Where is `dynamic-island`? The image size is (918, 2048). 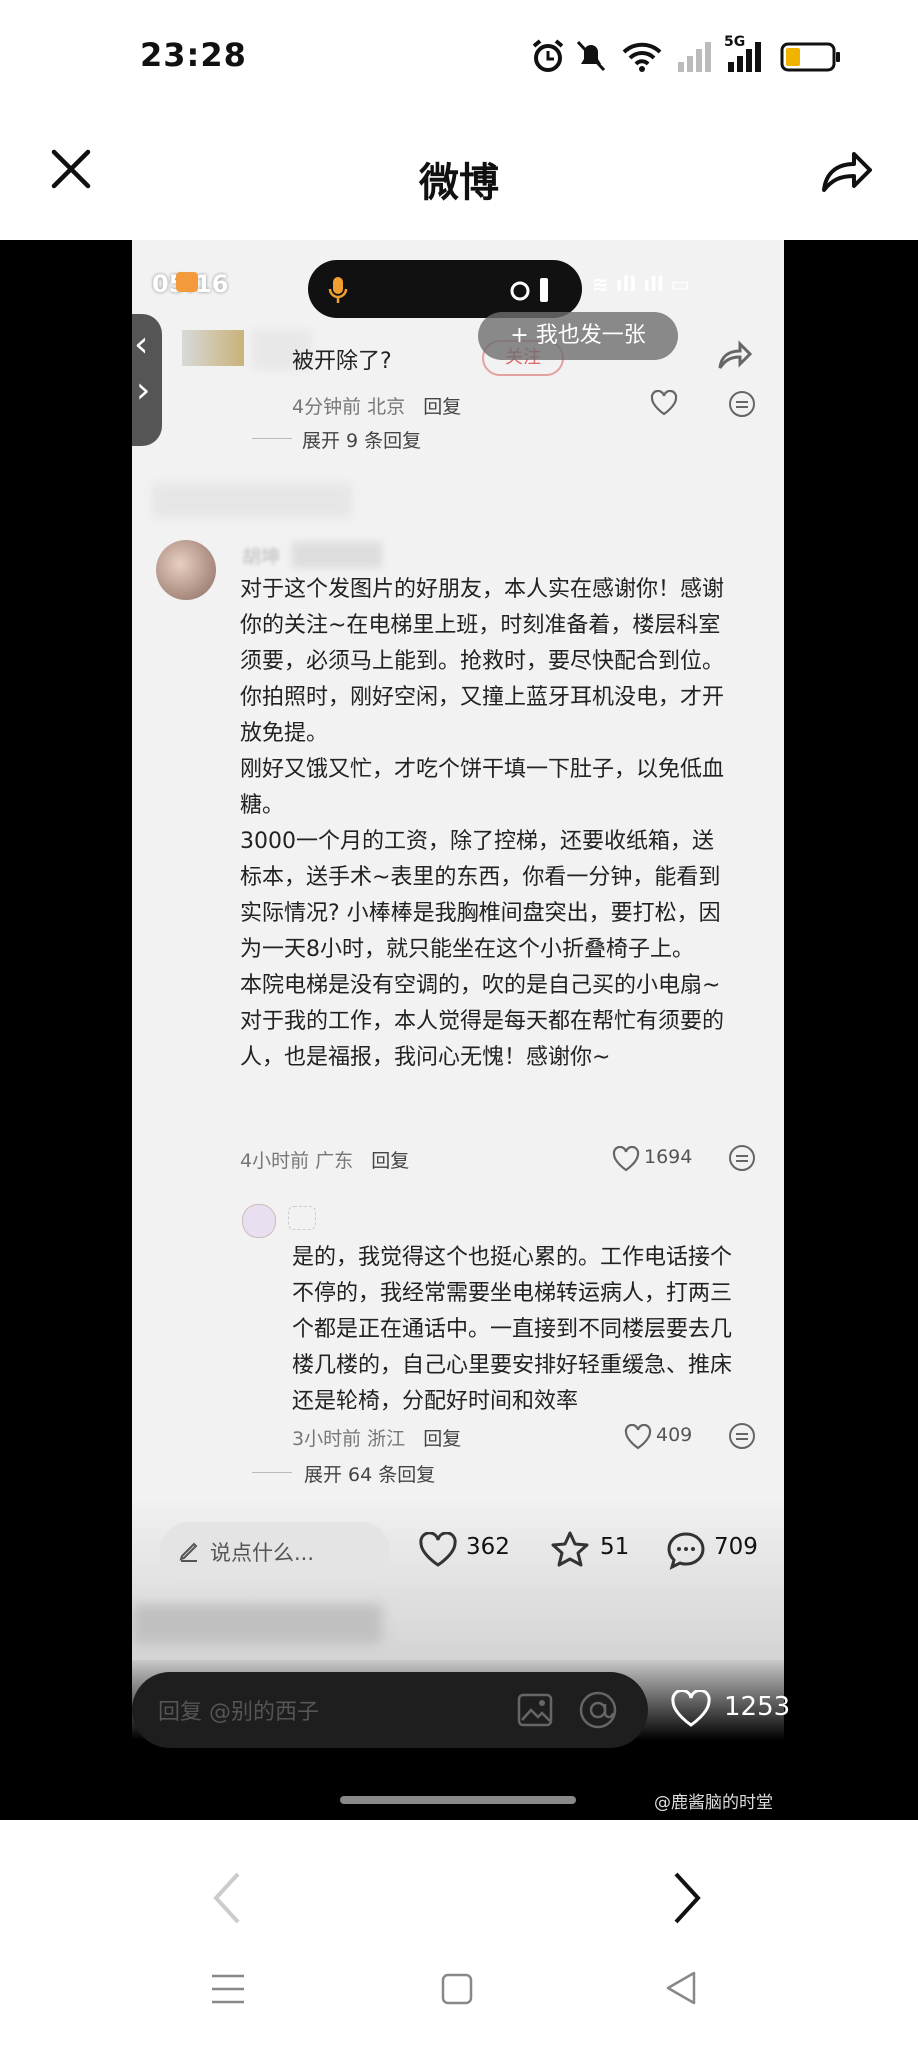
dynamic-island is located at coordinates (445, 289).